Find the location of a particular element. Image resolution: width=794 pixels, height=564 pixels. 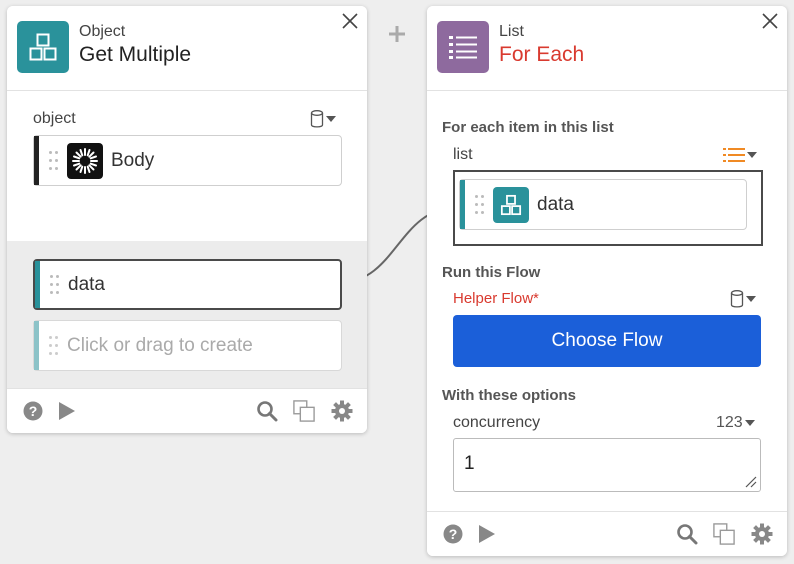

list-type-dropdown is located at coordinates (740, 155).